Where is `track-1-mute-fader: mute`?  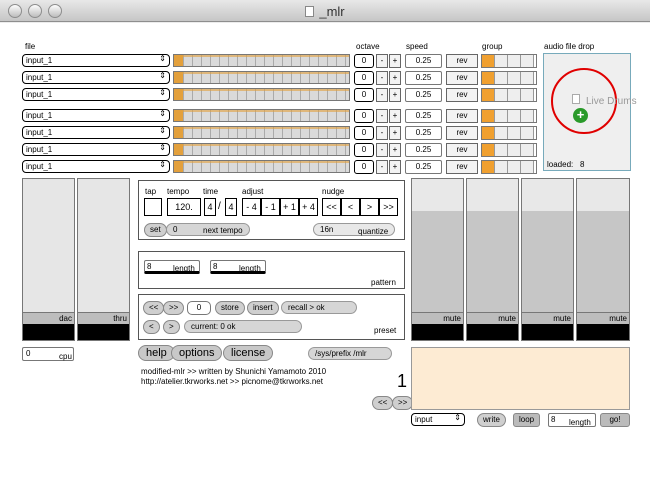
track-1-mute-fader: mute is located at coordinates (437, 259).